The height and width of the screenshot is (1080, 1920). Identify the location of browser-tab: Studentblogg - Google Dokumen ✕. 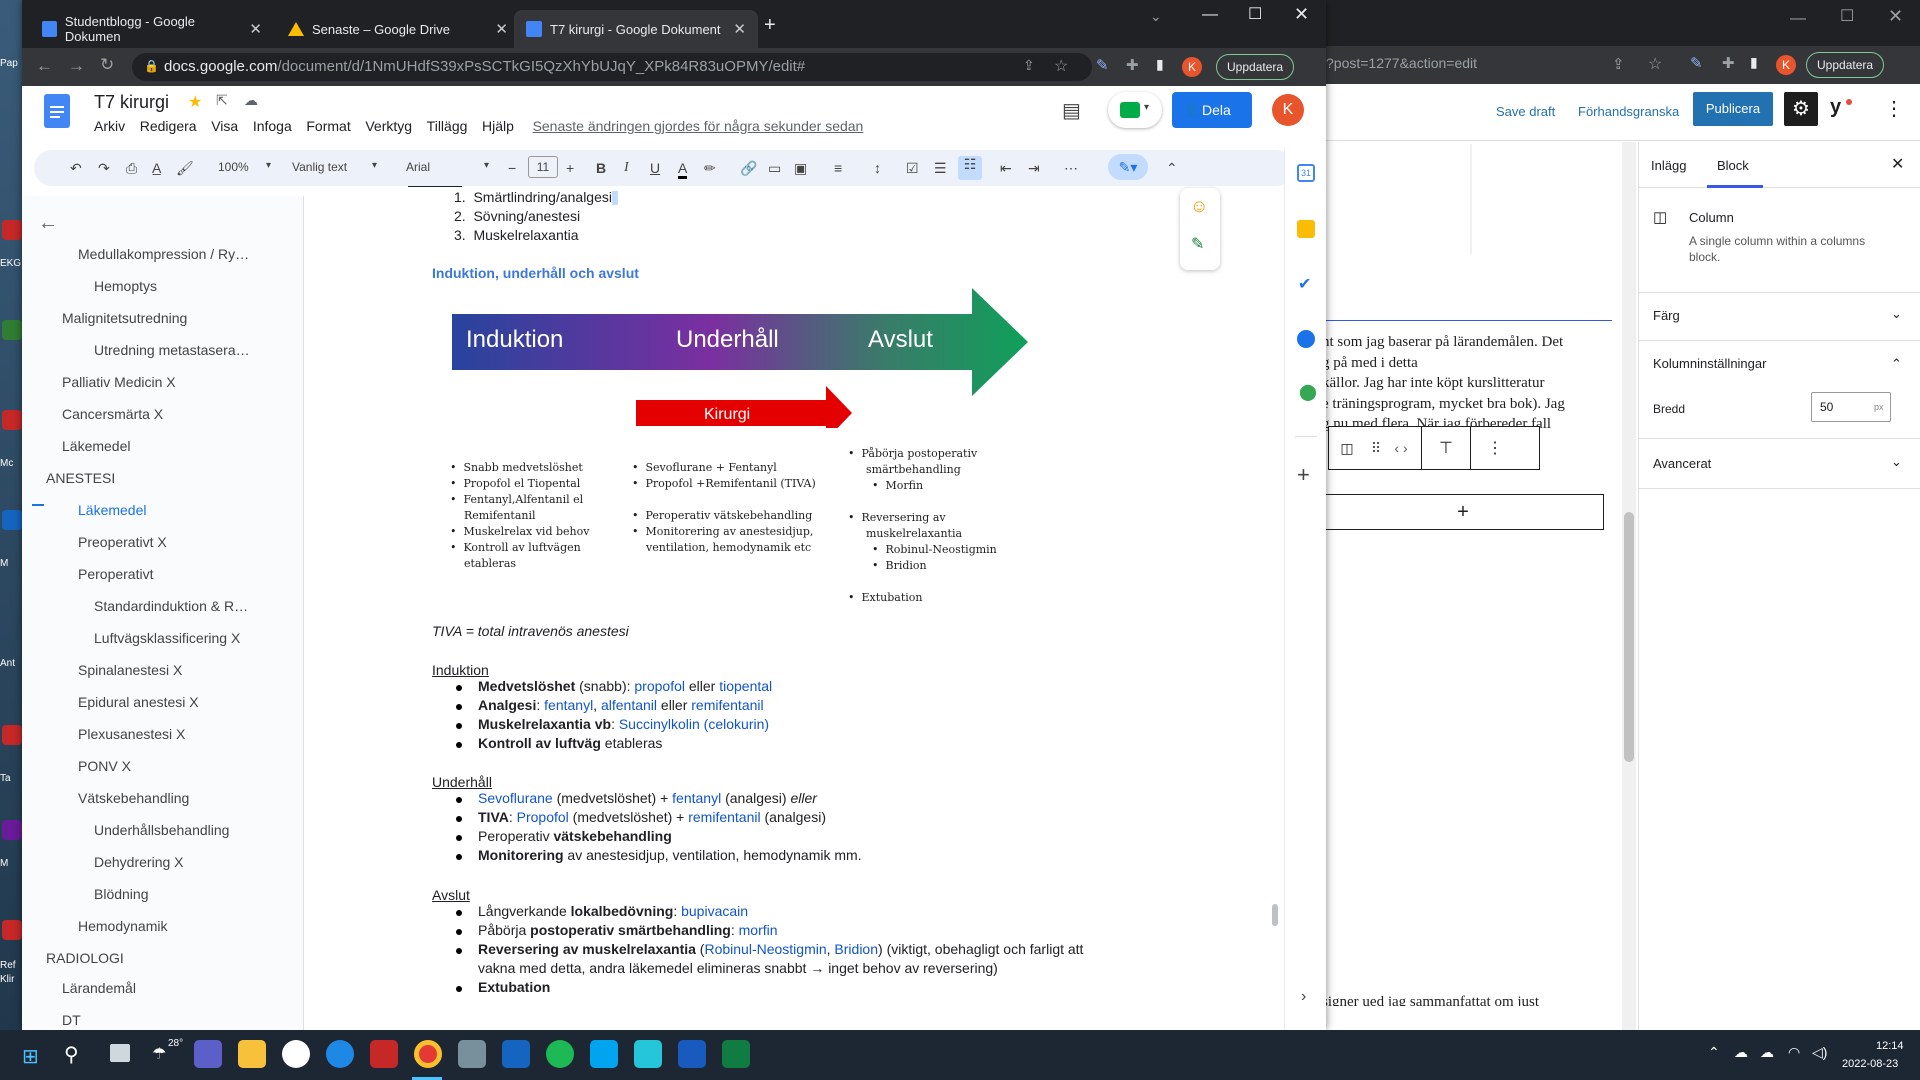
(152, 29).